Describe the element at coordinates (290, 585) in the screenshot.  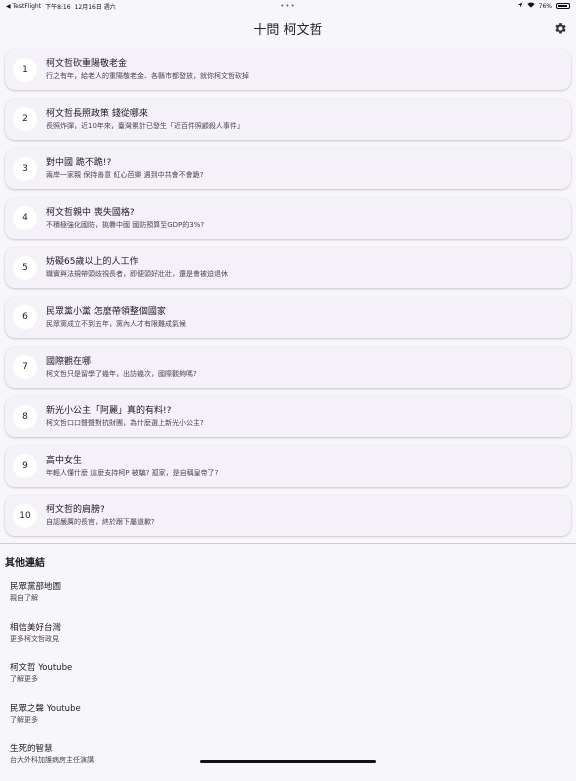
I see `link-title: 民眾黨部地圖` at that location.